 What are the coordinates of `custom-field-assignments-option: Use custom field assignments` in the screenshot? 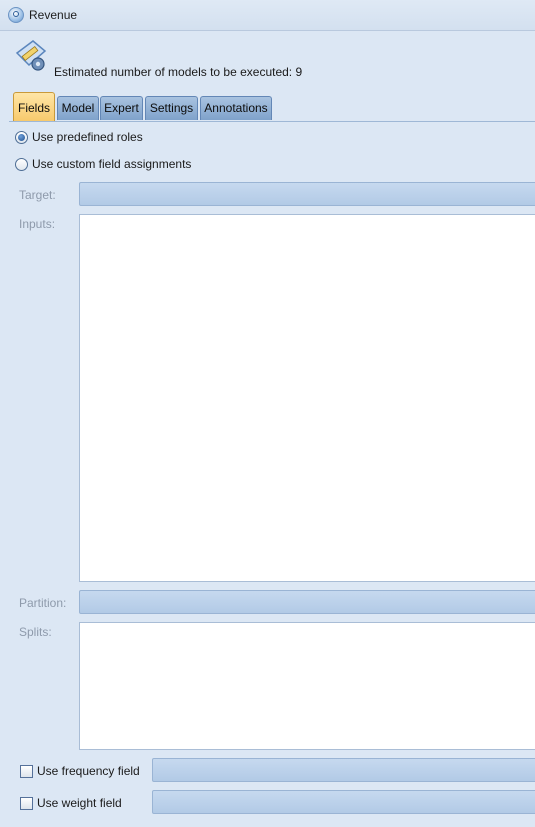 It's located at (103, 164).